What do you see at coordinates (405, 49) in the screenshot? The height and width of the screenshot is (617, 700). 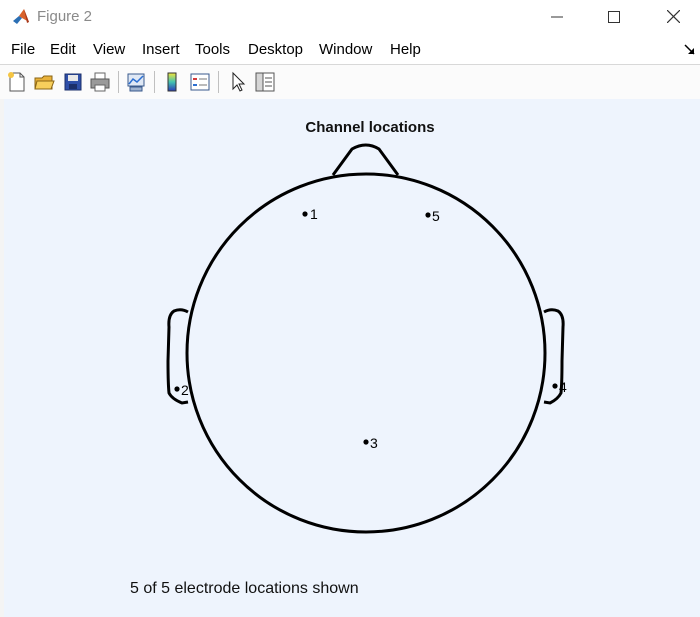 I see `menu-help: Help` at bounding box center [405, 49].